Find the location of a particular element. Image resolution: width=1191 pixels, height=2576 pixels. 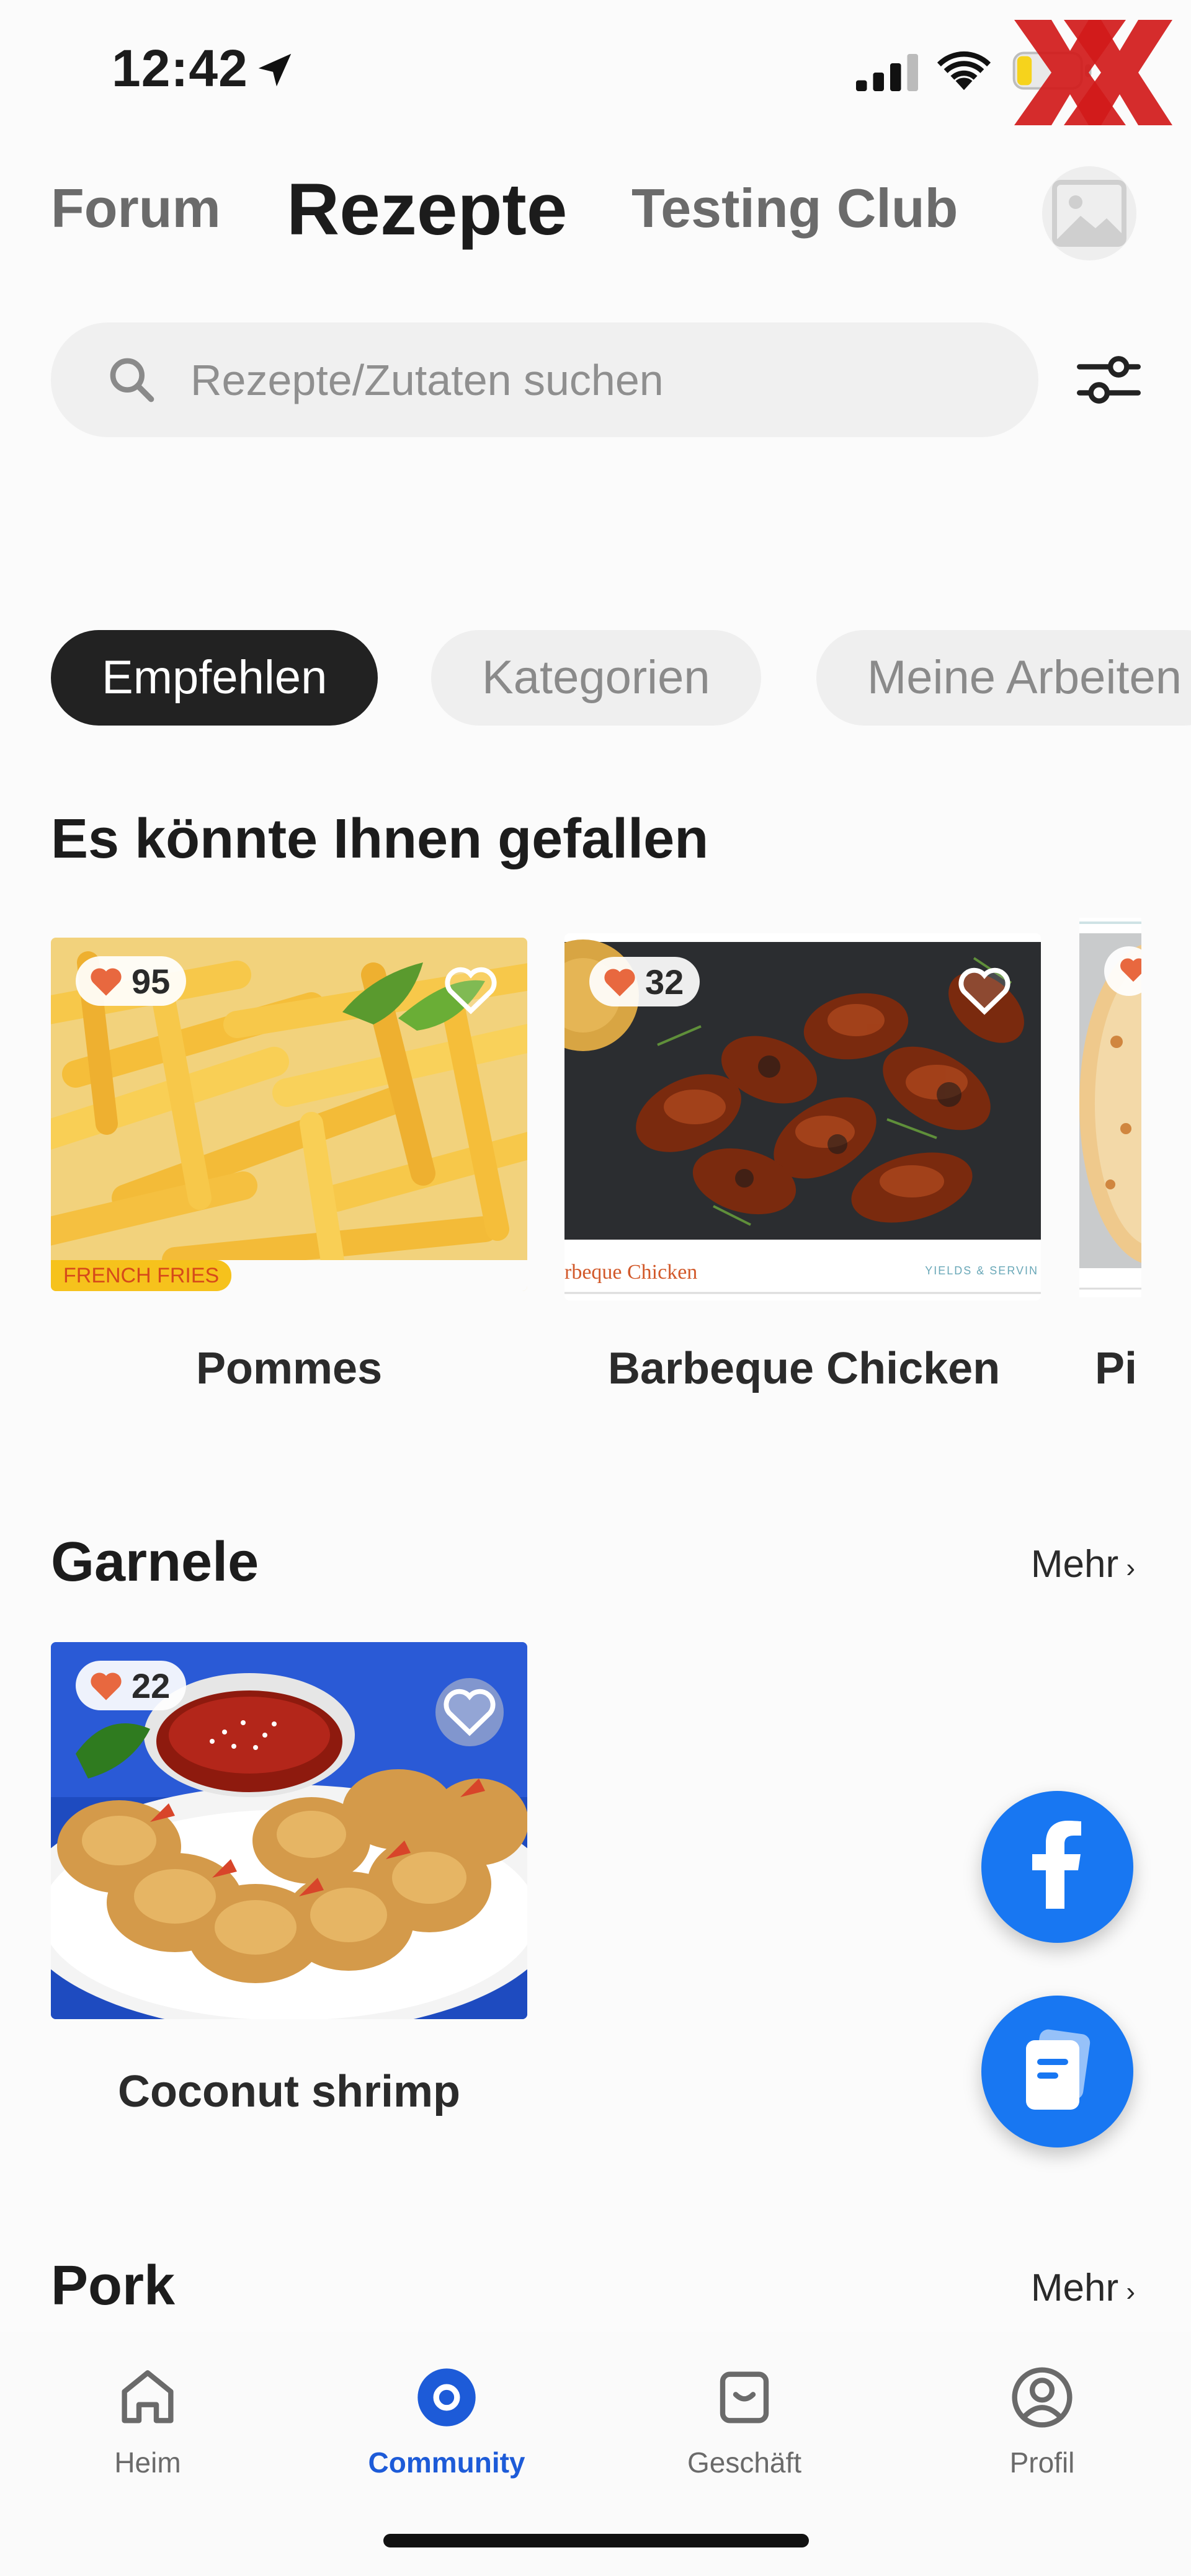

chip-empfehlen: Empfehlen is located at coordinates (215, 678).